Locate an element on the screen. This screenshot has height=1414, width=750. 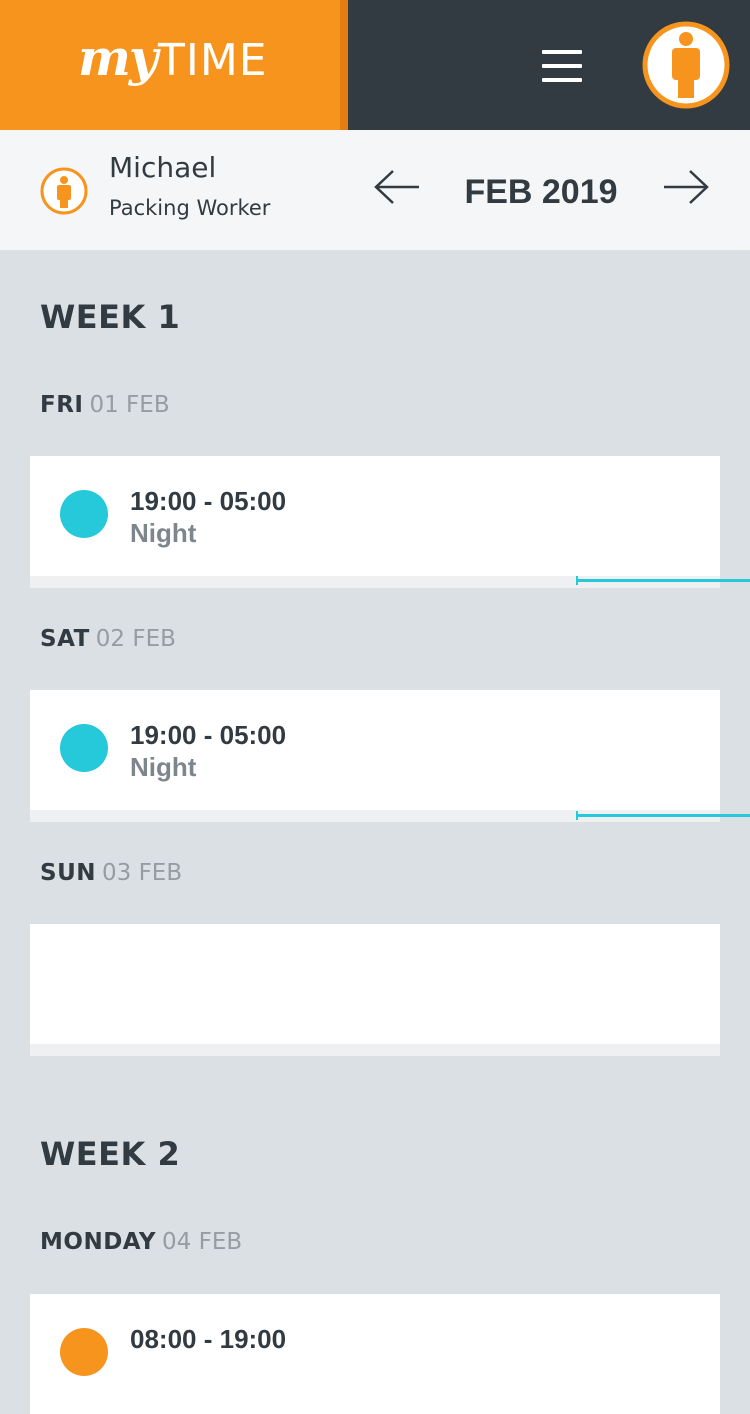
shift-card: 08:00 - 19:00 is located at coordinates (375, 1354).